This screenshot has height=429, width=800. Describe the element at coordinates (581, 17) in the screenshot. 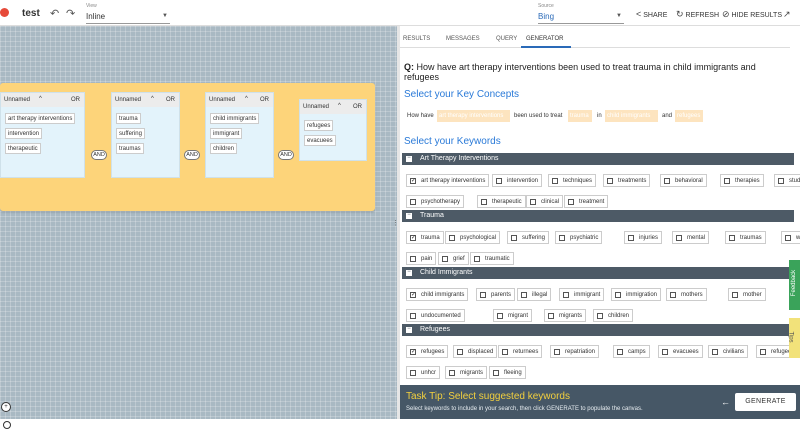

I see `source-select: Bing ▼` at that location.